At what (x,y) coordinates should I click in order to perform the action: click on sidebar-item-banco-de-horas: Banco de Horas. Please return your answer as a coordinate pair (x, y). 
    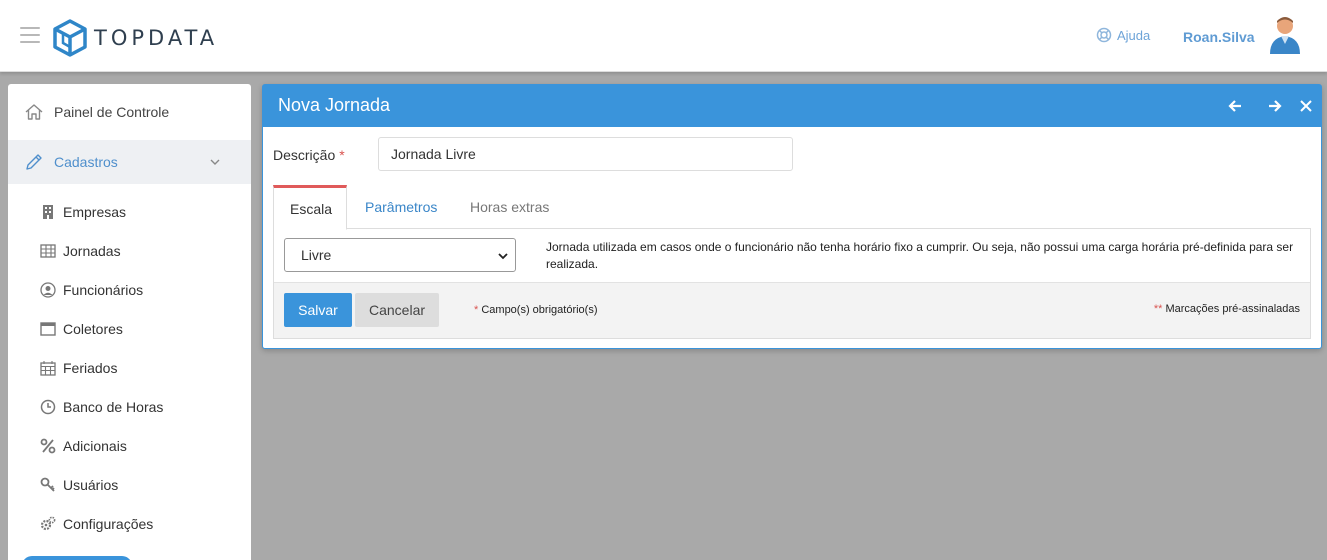
    Looking at the image, I should click on (129, 406).